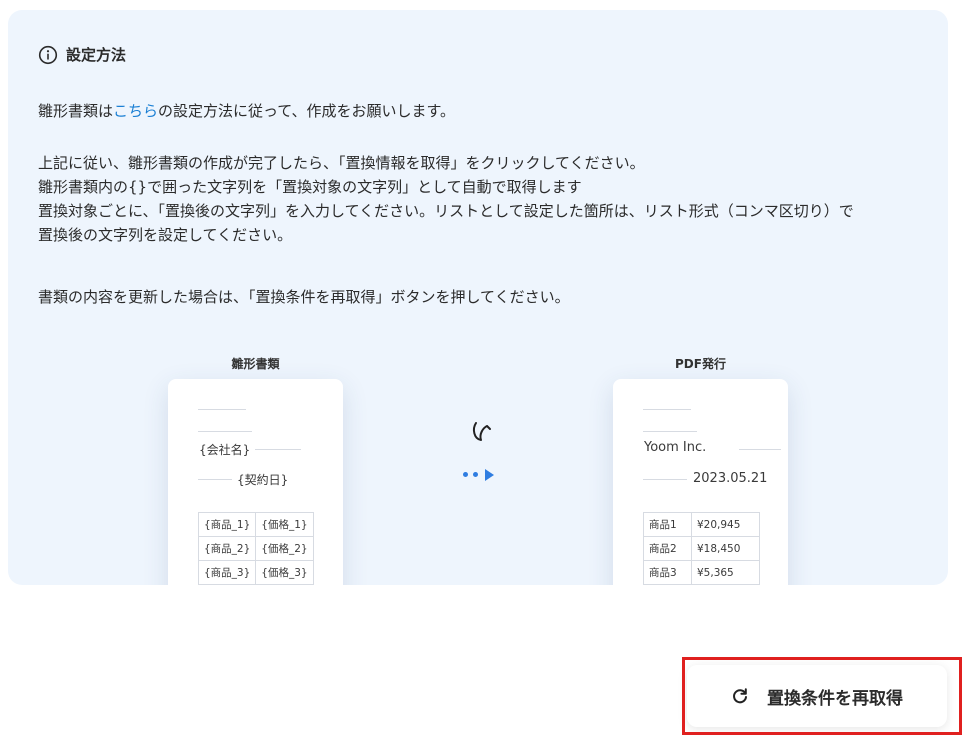 The height and width of the screenshot is (741, 967). I want to click on instruction-line-1: 雛形書類はこちらの設定方法に従って、作成をお願いします。, so click(246, 111).